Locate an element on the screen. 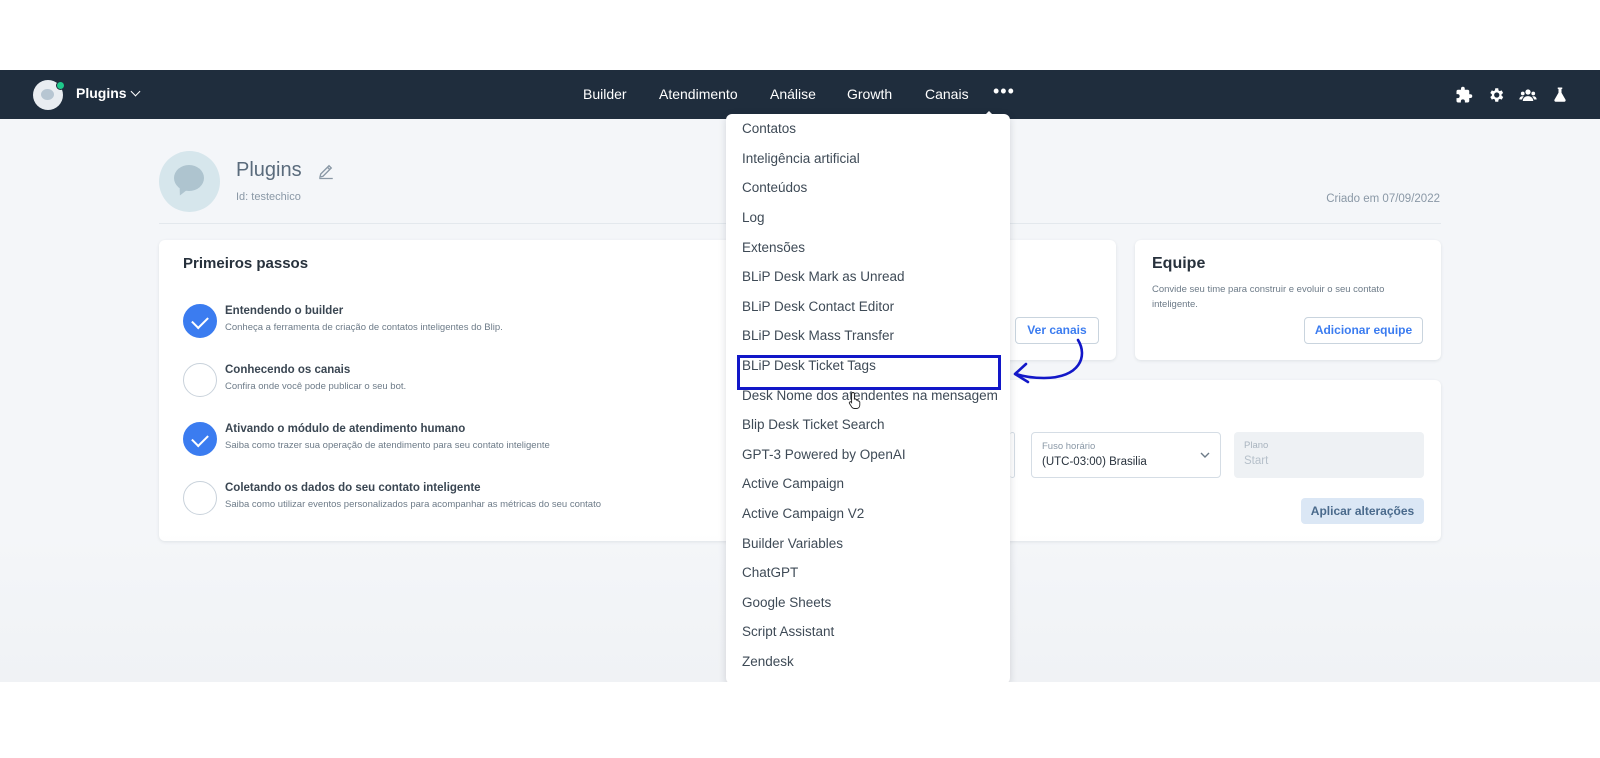  annotation-arrow-icon is located at coordinates (1048, 361).